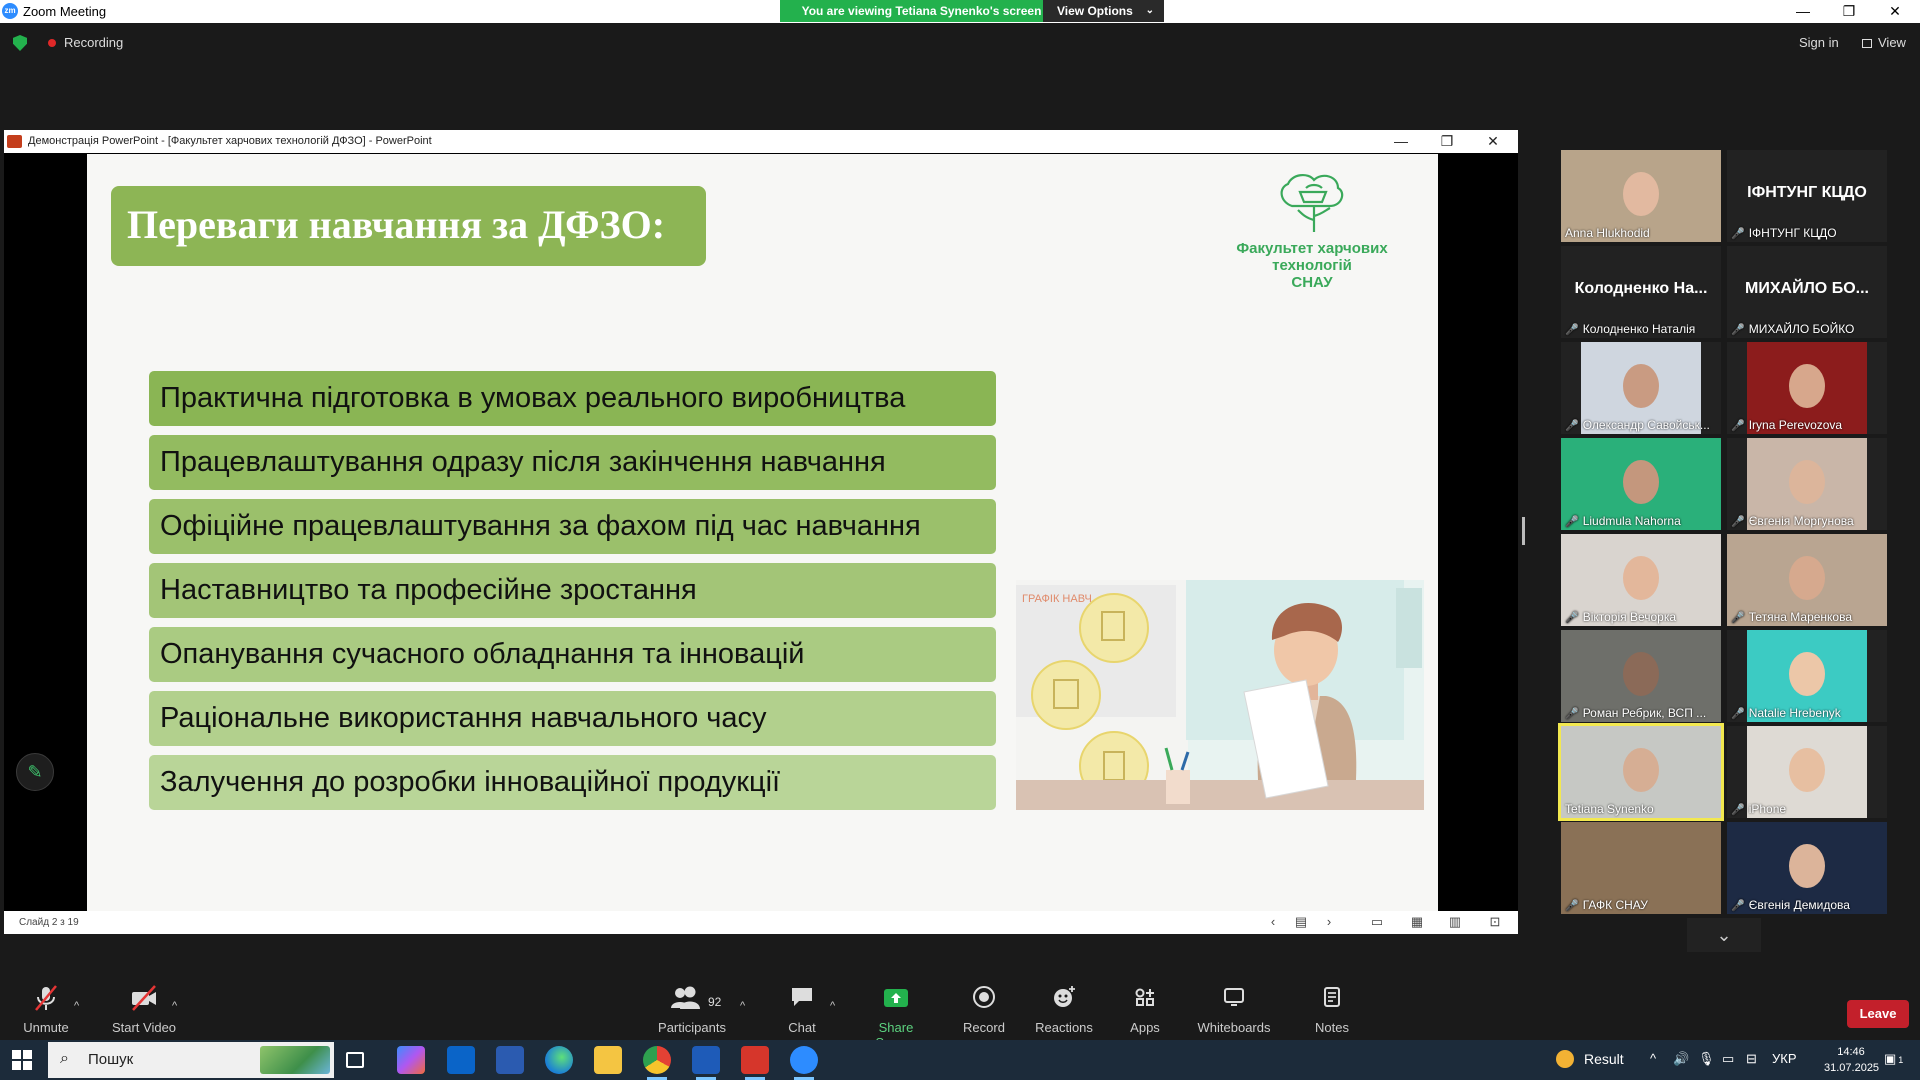  Describe the element at coordinates (46, 1006) in the screenshot. I see `unmute-button: Unmute` at that location.